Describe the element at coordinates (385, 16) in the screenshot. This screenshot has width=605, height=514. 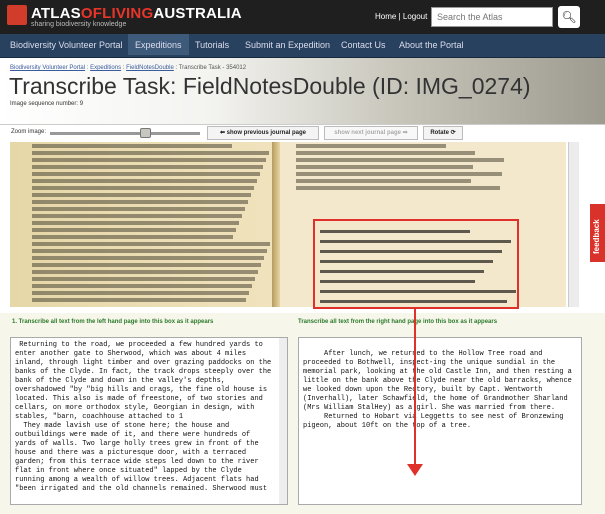
I see `home-link: Home` at that location.